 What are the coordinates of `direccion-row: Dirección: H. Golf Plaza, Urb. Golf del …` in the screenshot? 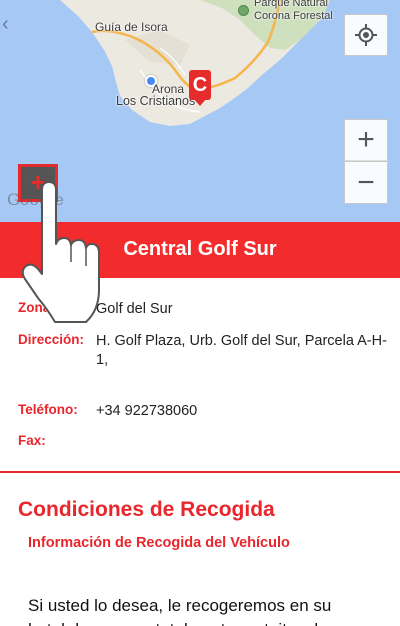 It's located at (202, 350).